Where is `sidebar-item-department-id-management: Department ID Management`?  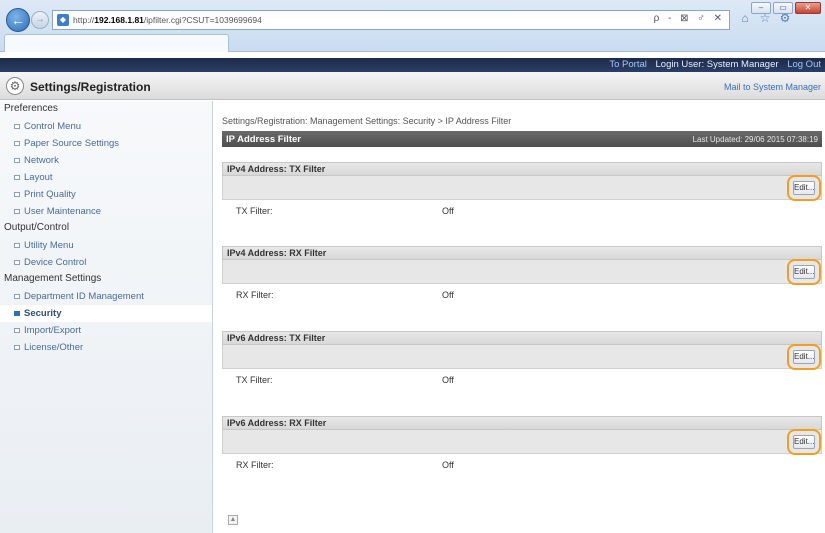 sidebar-item-department-id-management: Department ID Management is located at coordinates (106, 296).